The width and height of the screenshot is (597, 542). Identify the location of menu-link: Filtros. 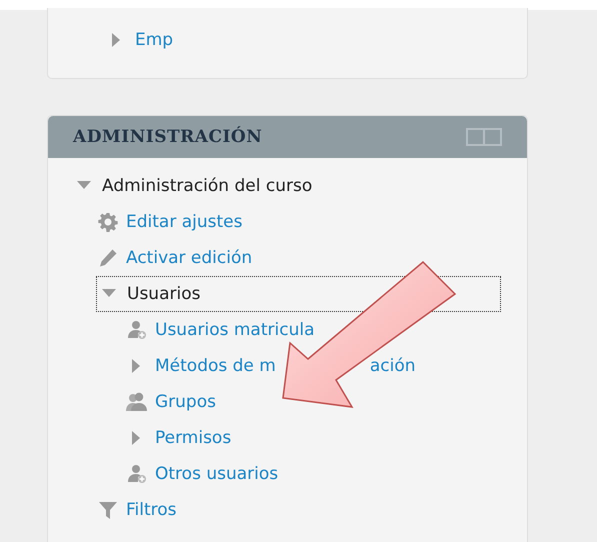
(151, 510).